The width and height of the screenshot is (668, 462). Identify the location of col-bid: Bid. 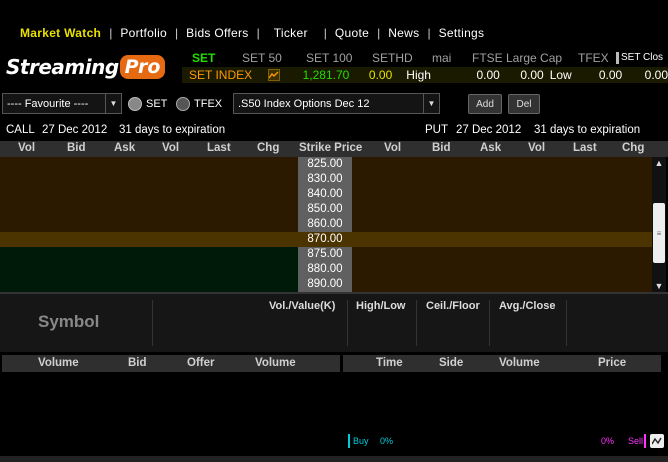
(137, 363).